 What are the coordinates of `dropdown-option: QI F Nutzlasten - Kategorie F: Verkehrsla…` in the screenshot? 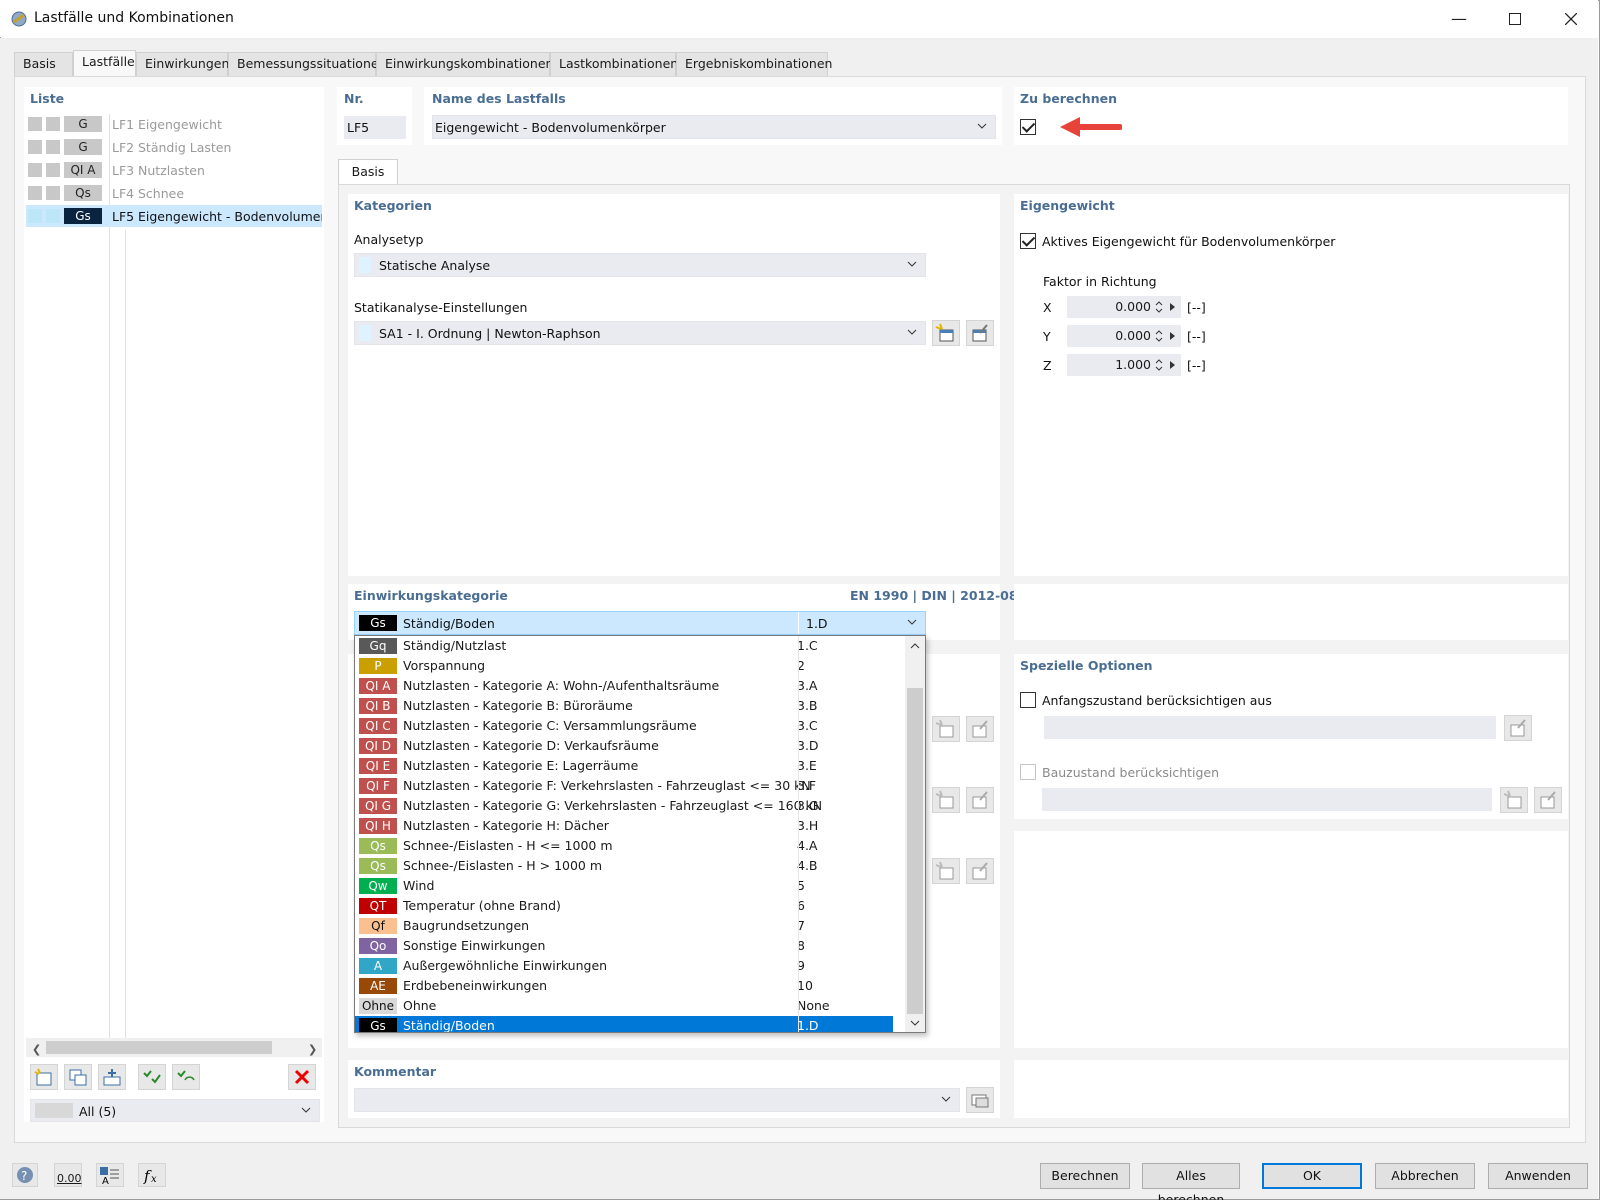 It's located at (624, 786).